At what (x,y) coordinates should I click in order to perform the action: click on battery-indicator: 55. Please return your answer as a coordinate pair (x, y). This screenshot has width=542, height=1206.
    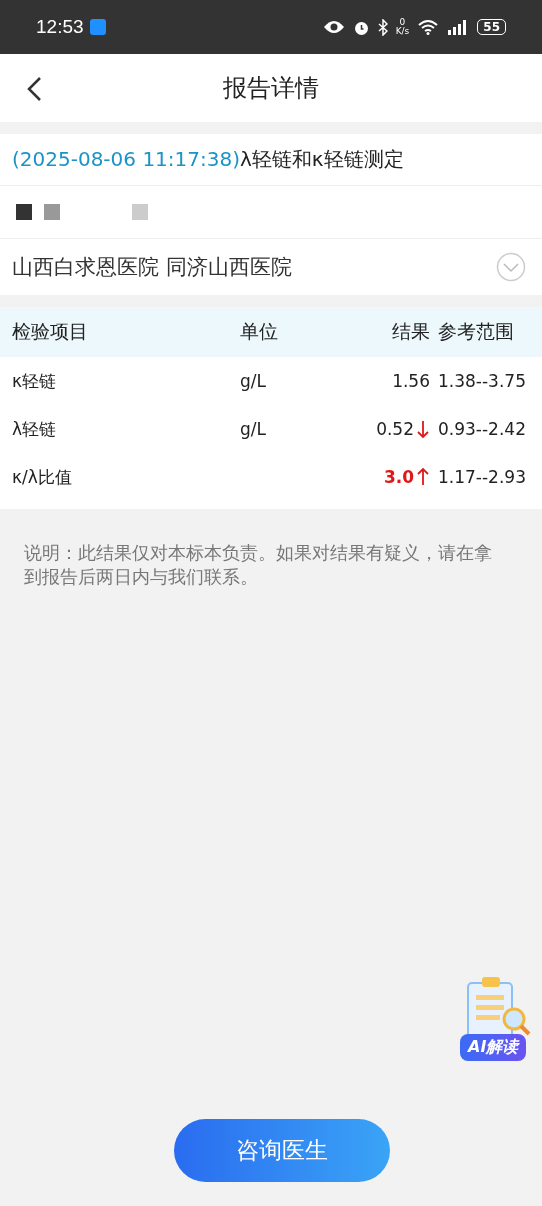
    Looking at the image, I should click on (491, 27).